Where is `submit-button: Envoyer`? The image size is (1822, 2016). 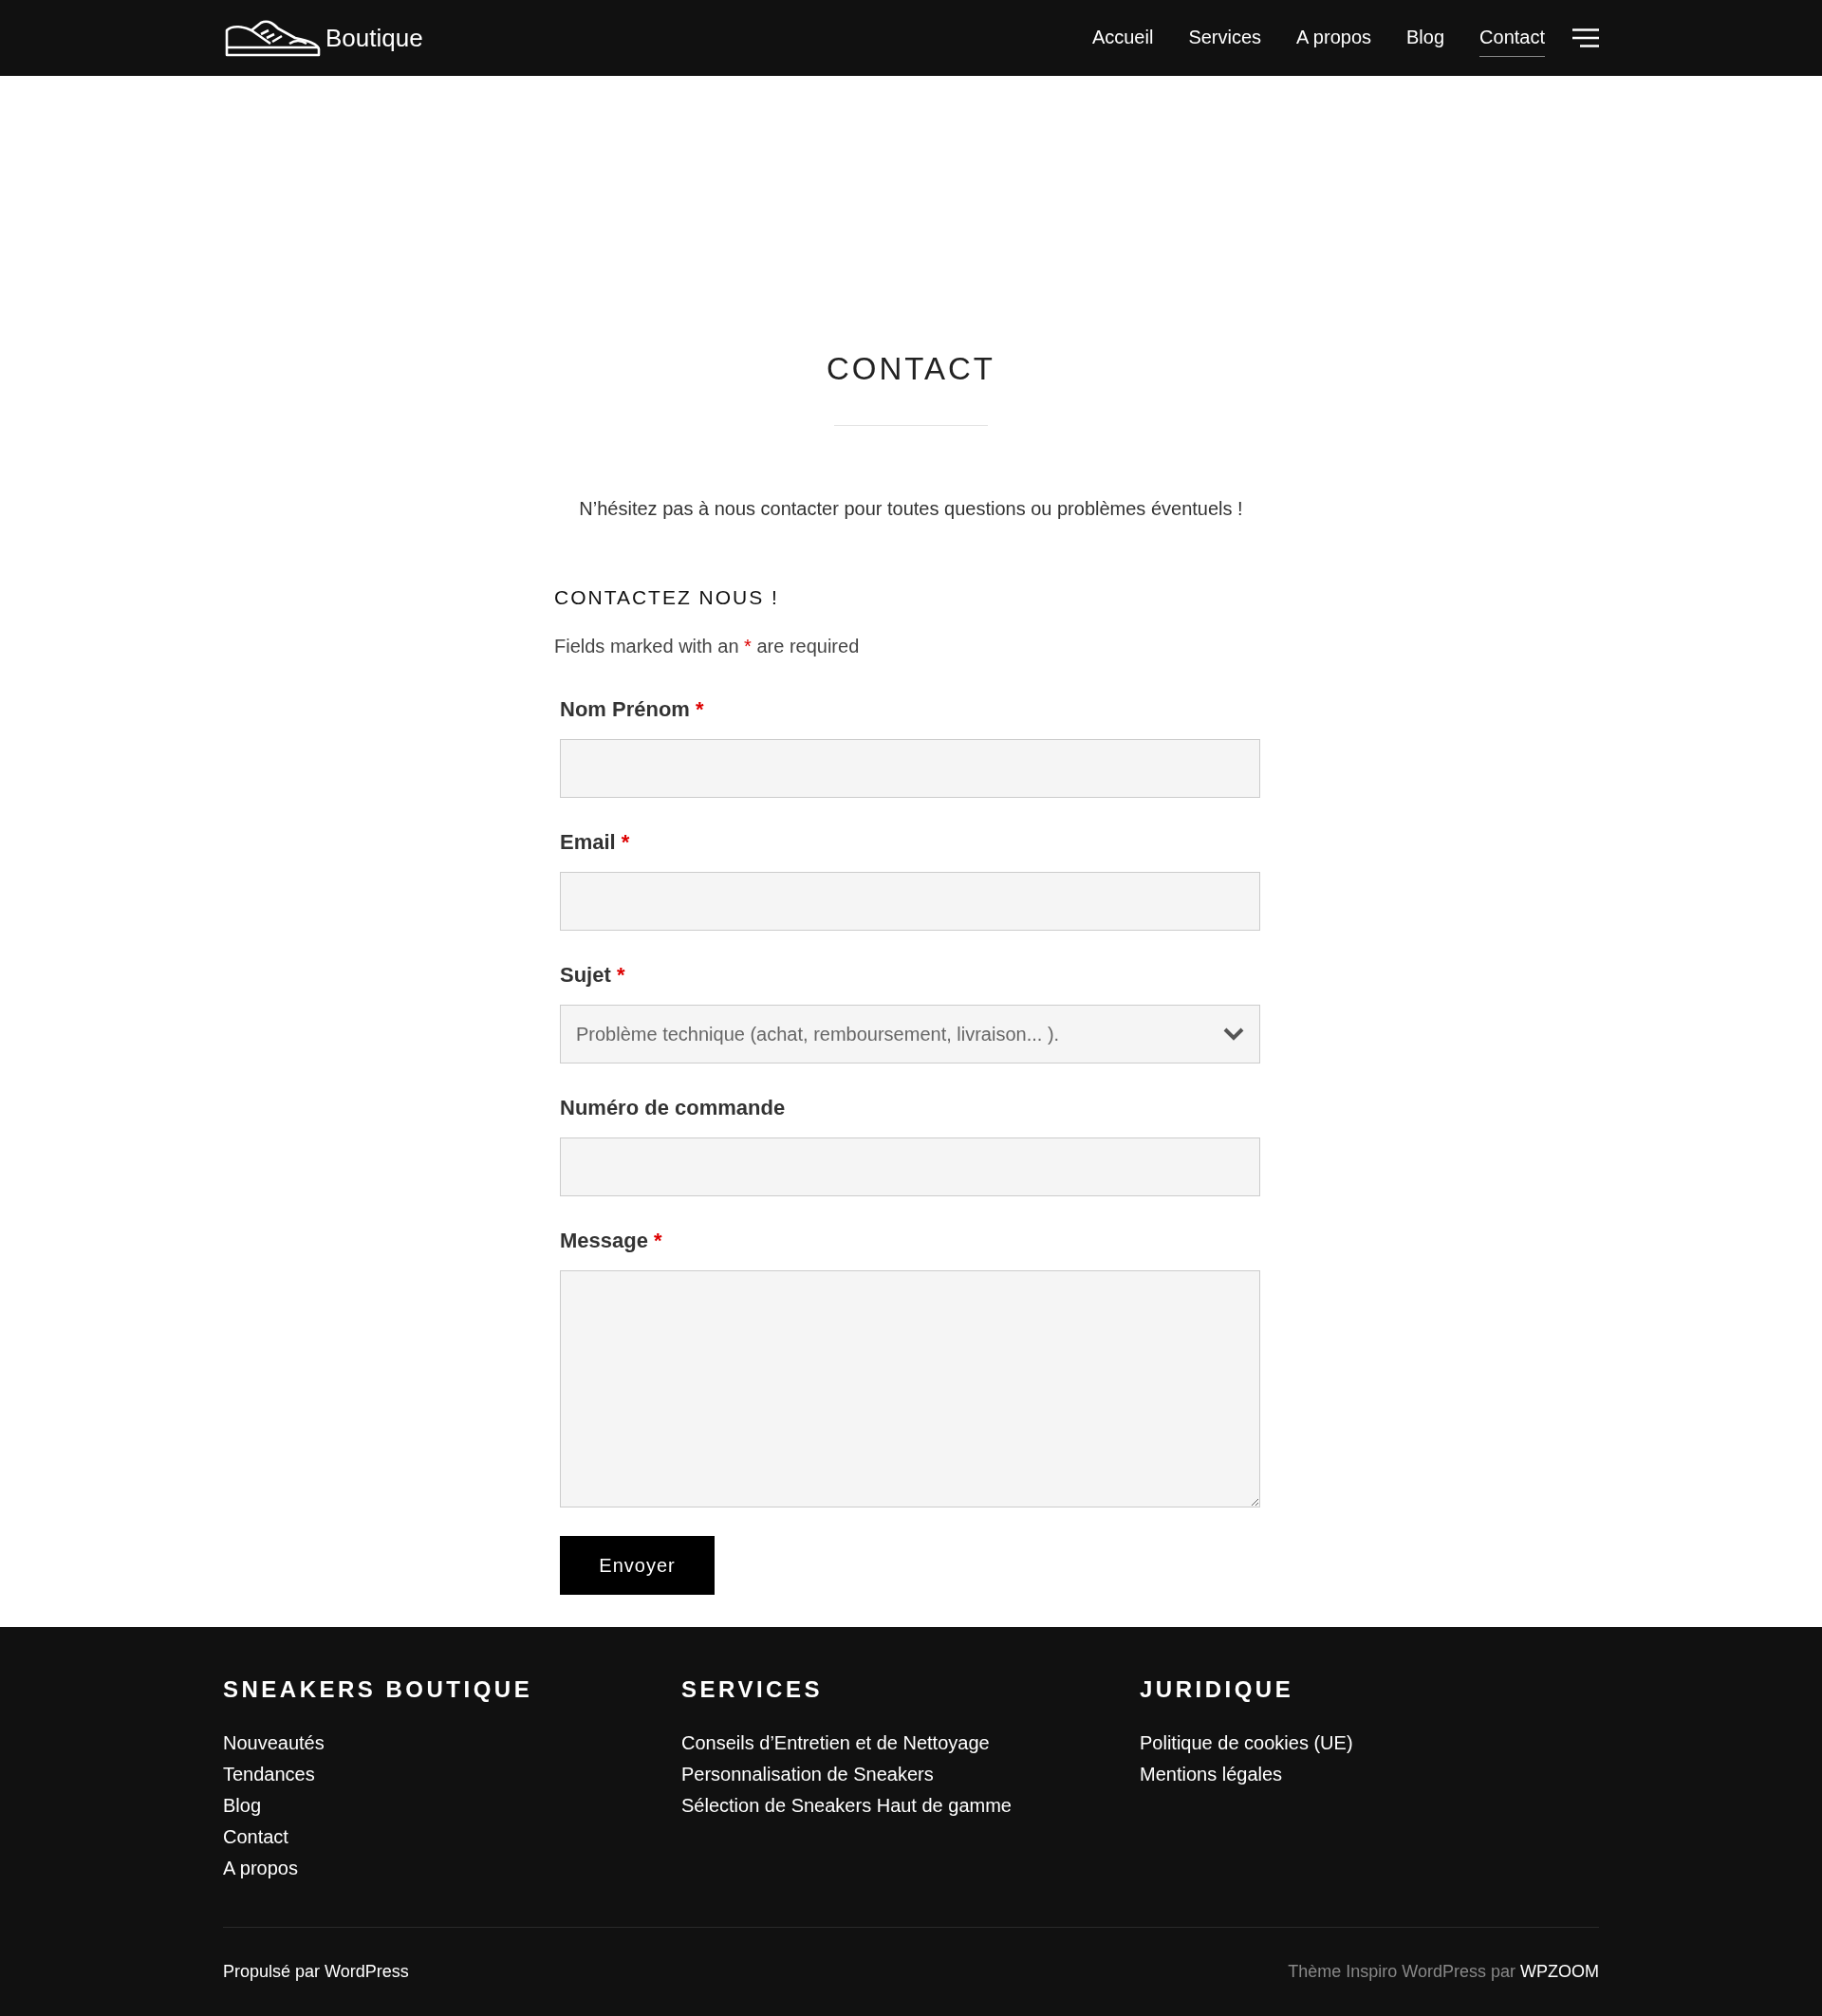 submit-button: Envoyer is located at coordinates (637, 1565).